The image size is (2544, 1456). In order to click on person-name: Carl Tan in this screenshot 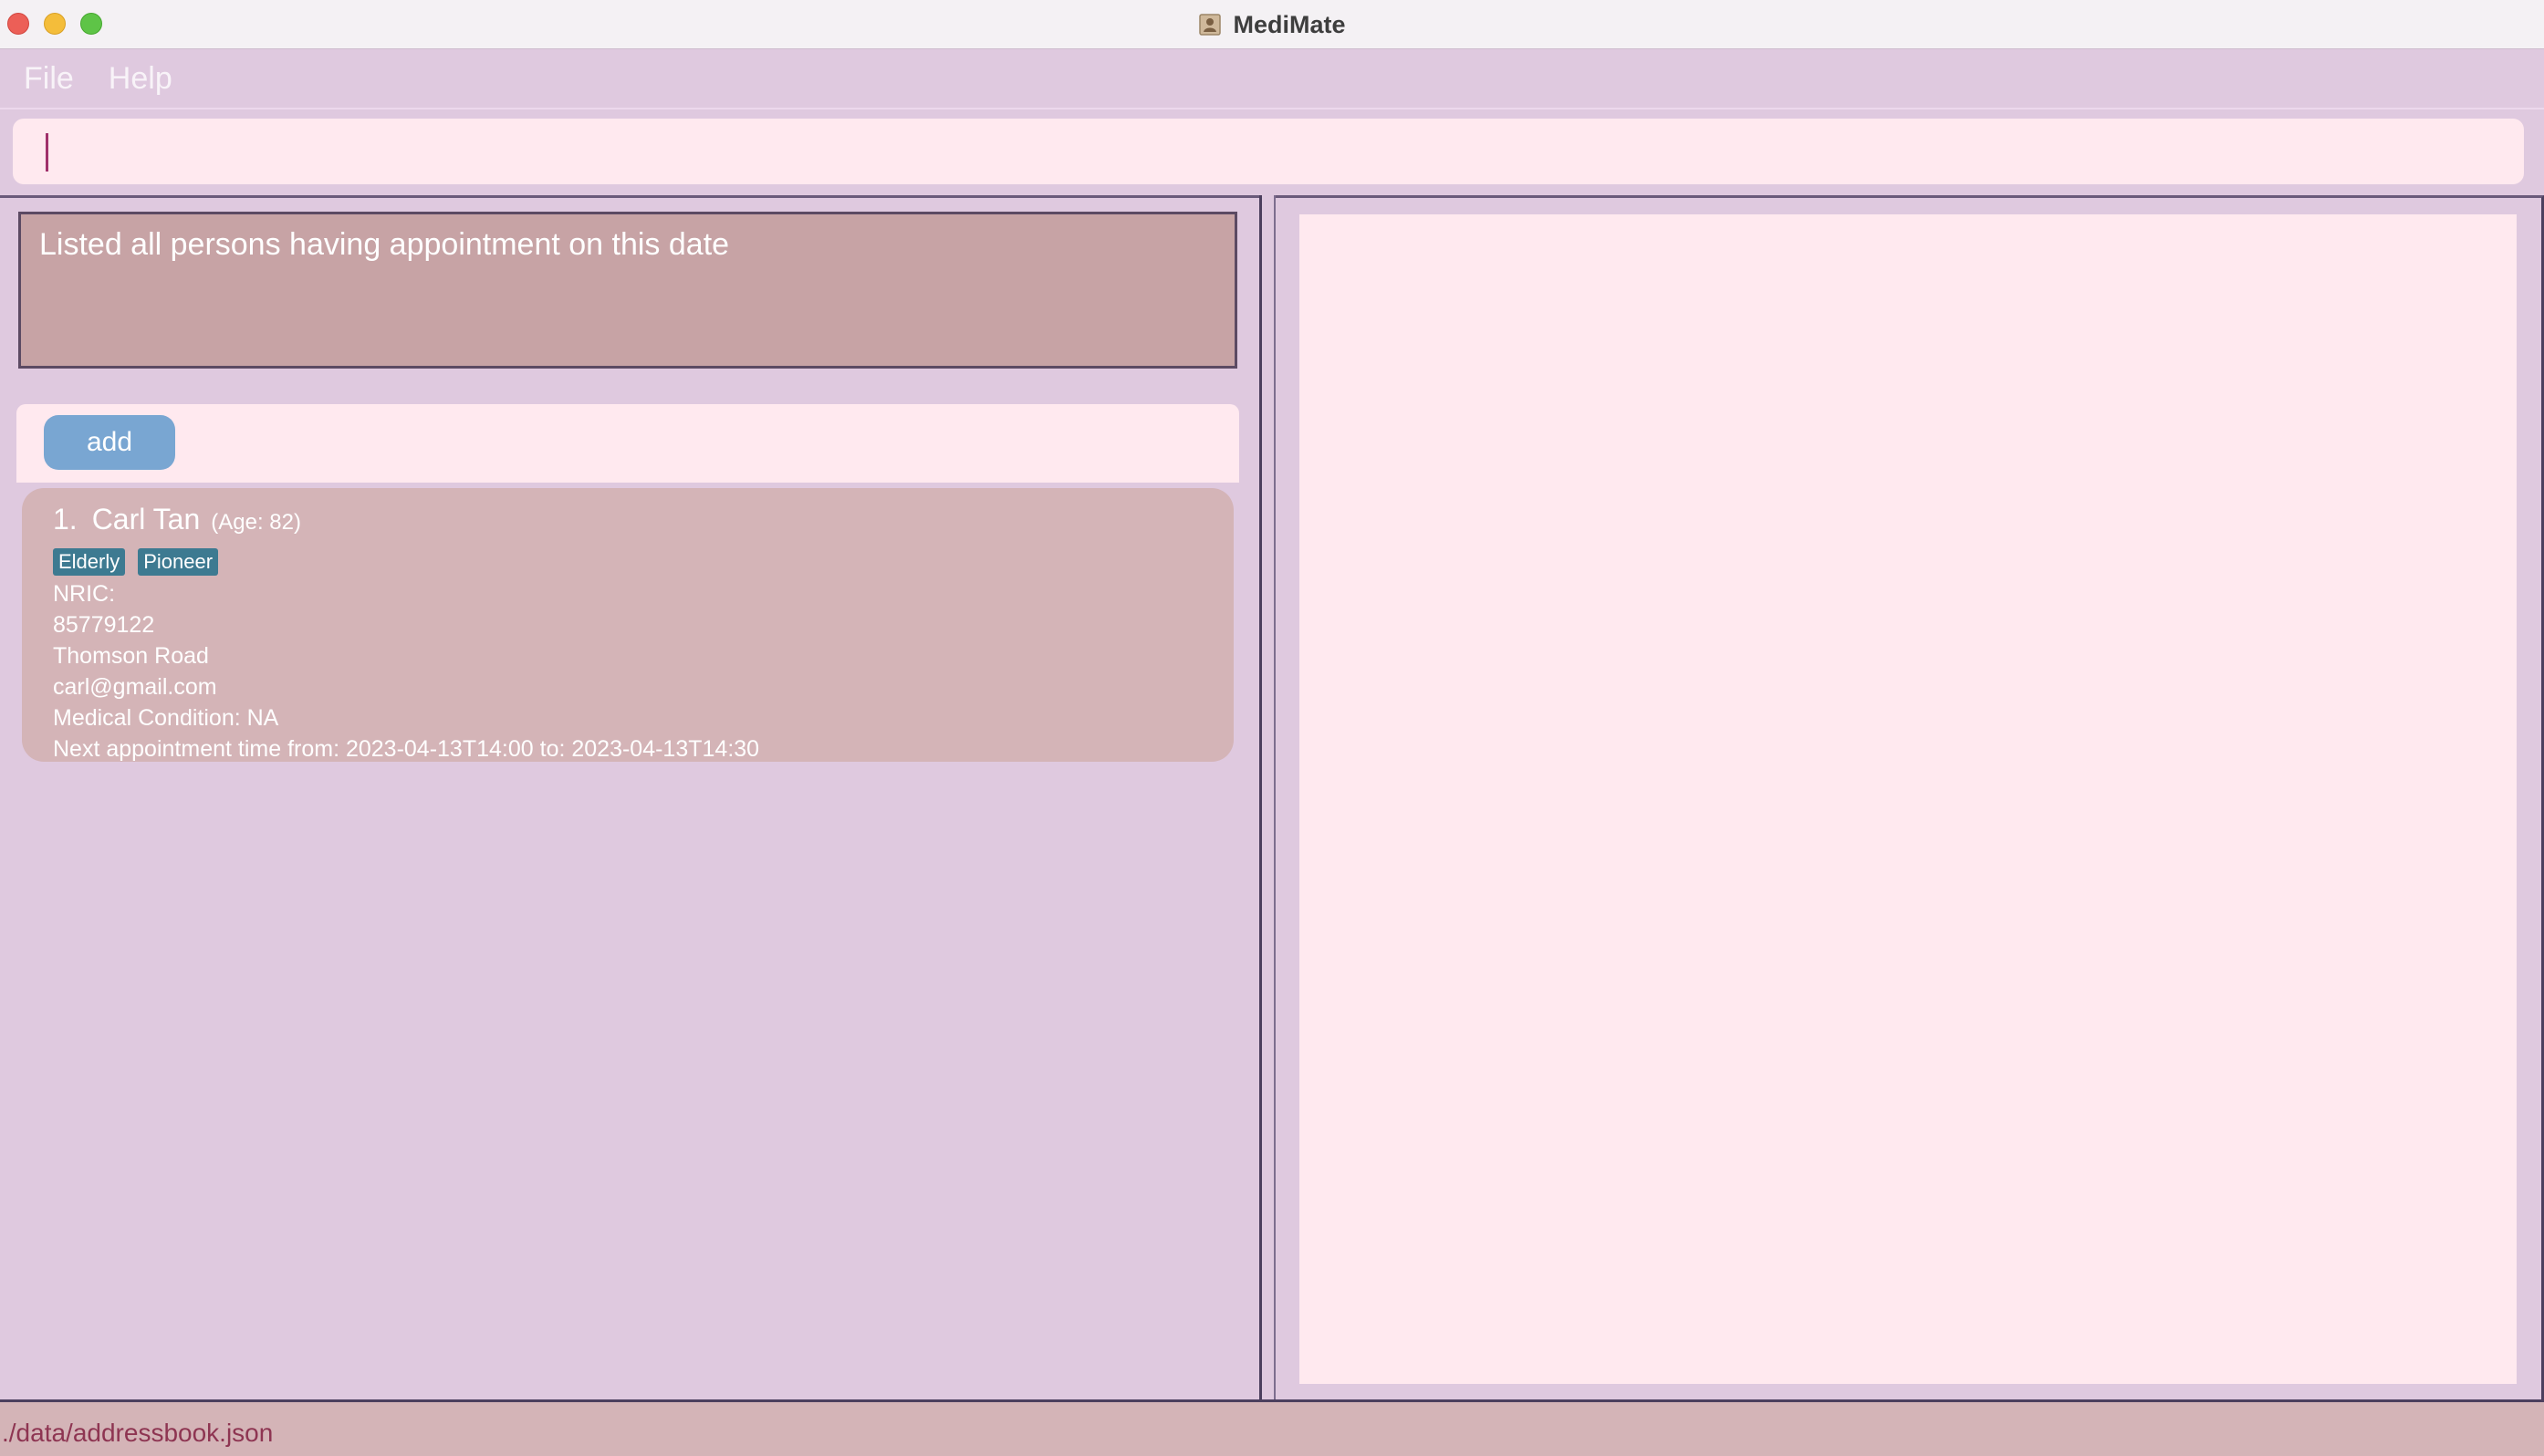, I will do `click(146, 519)`.